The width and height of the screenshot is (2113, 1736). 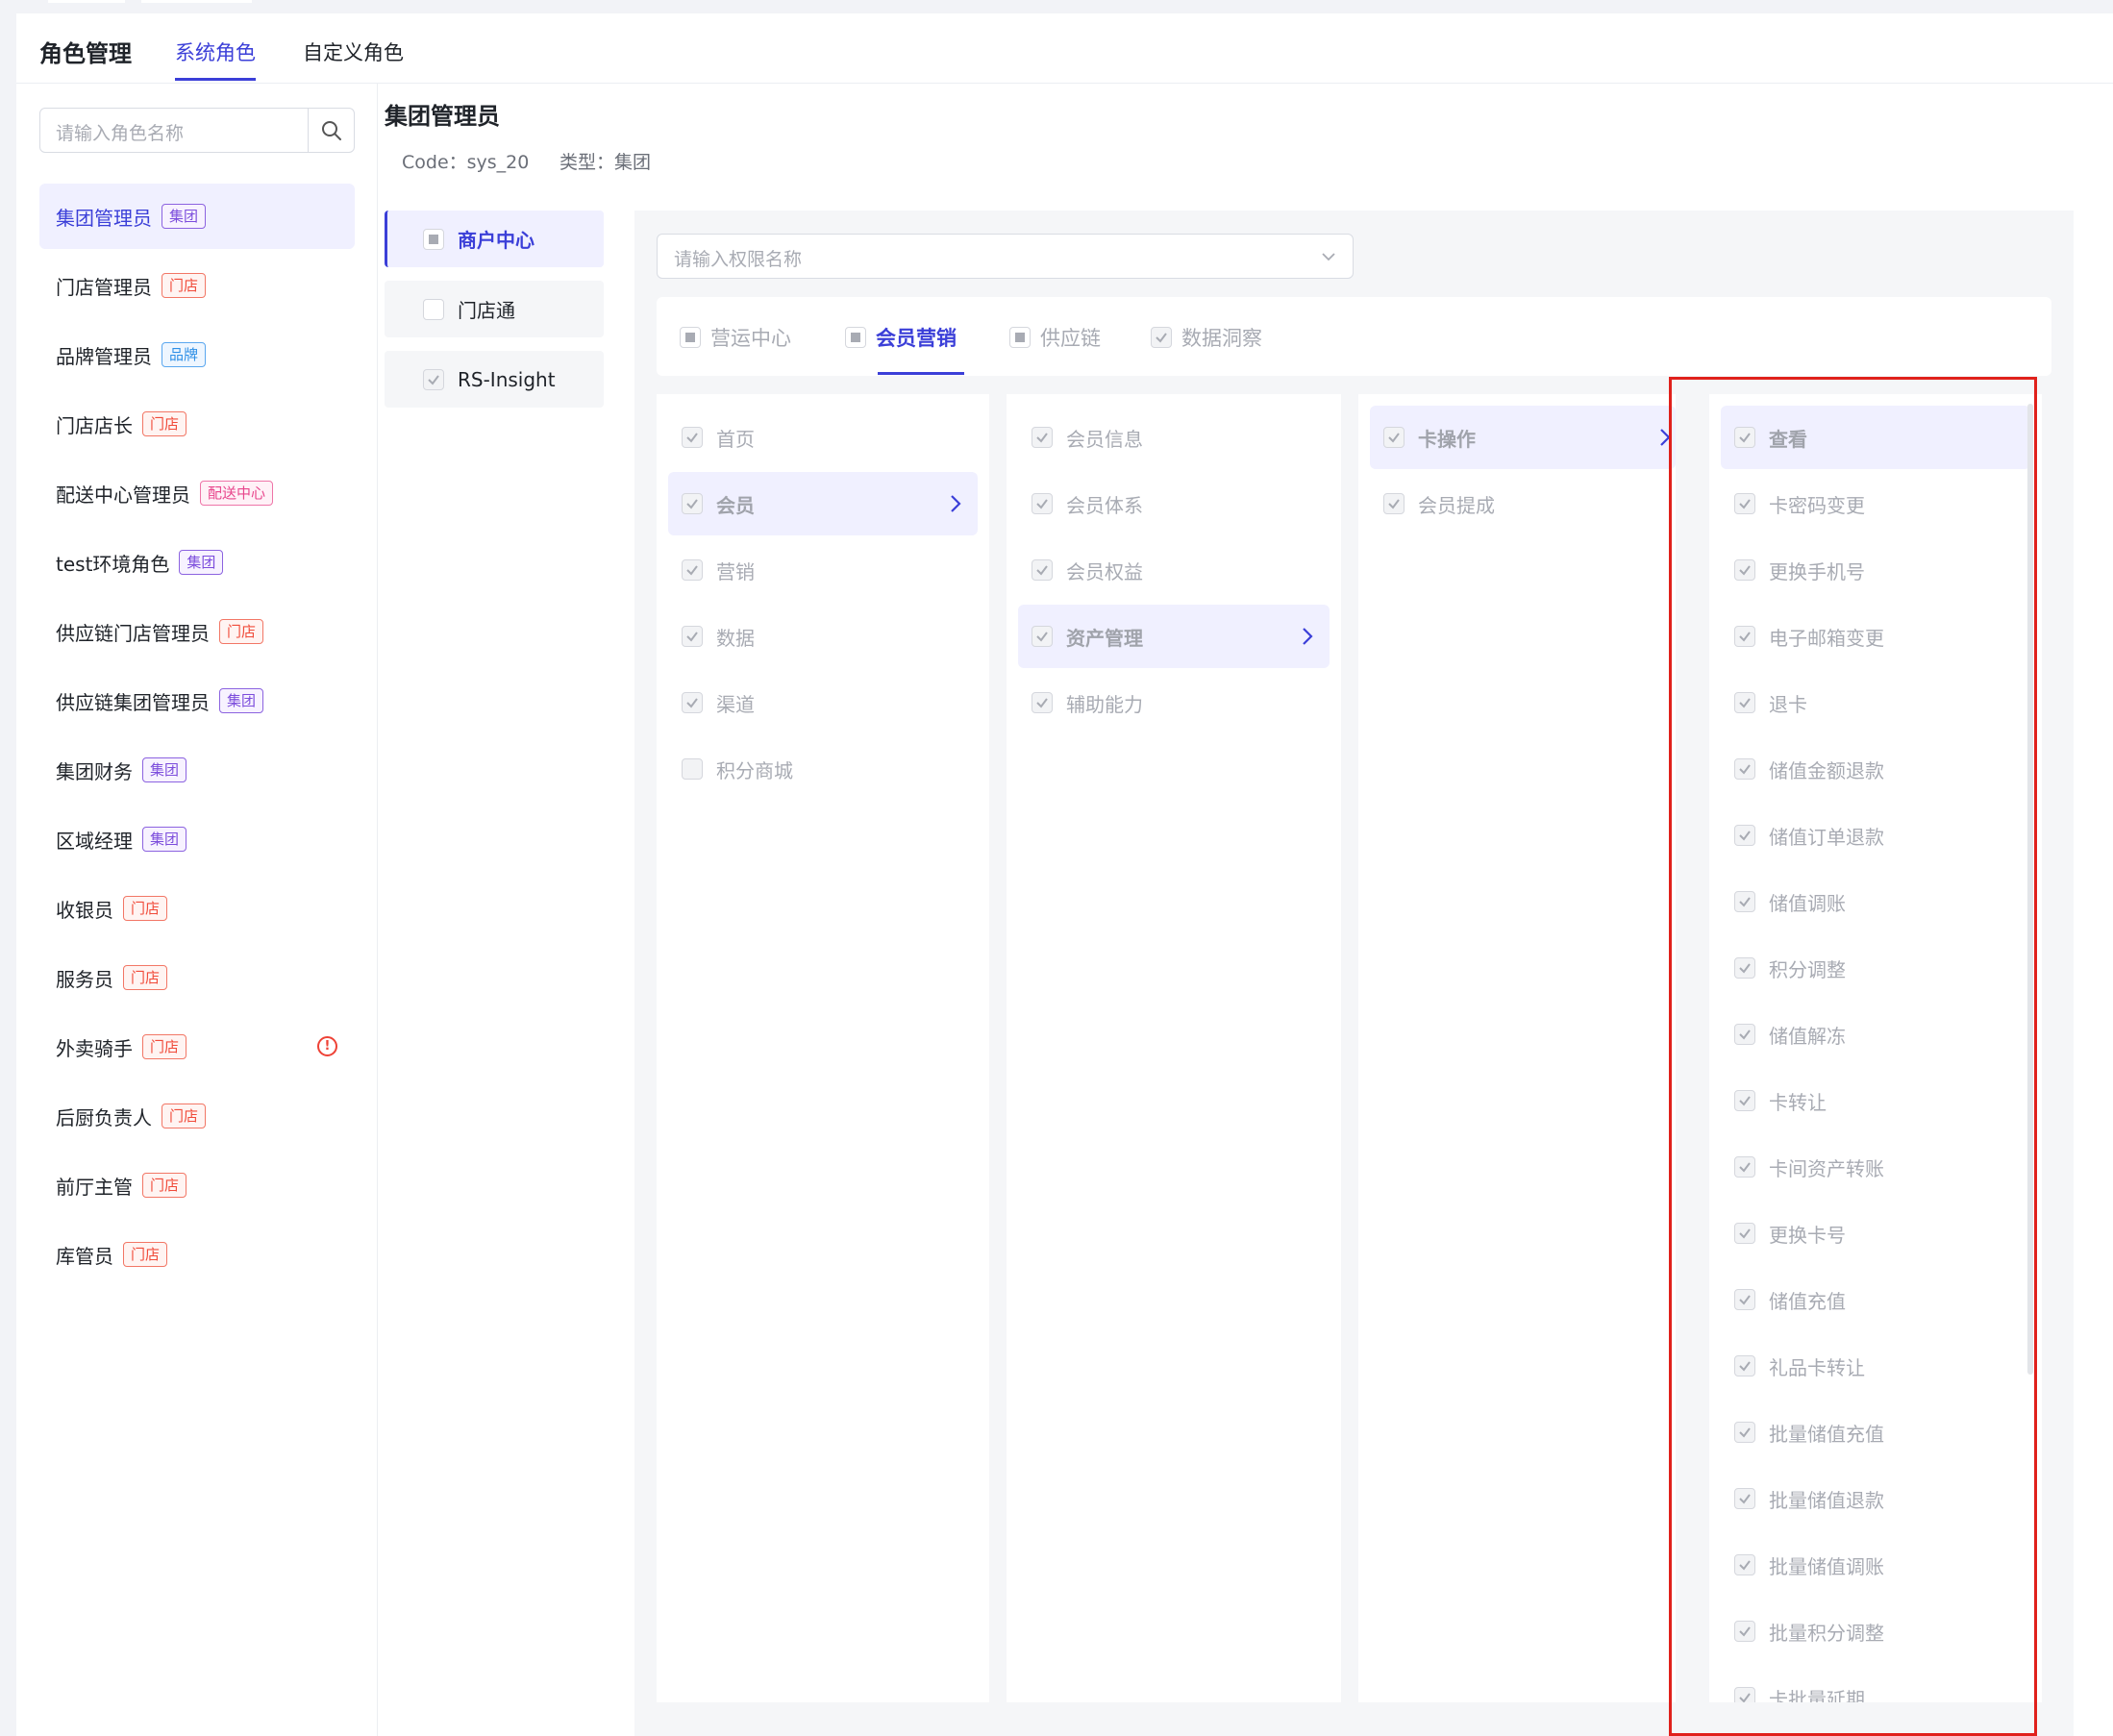 I want to click on role-item: 配送中心管理员 配送中心, so click(x=197, y=493).